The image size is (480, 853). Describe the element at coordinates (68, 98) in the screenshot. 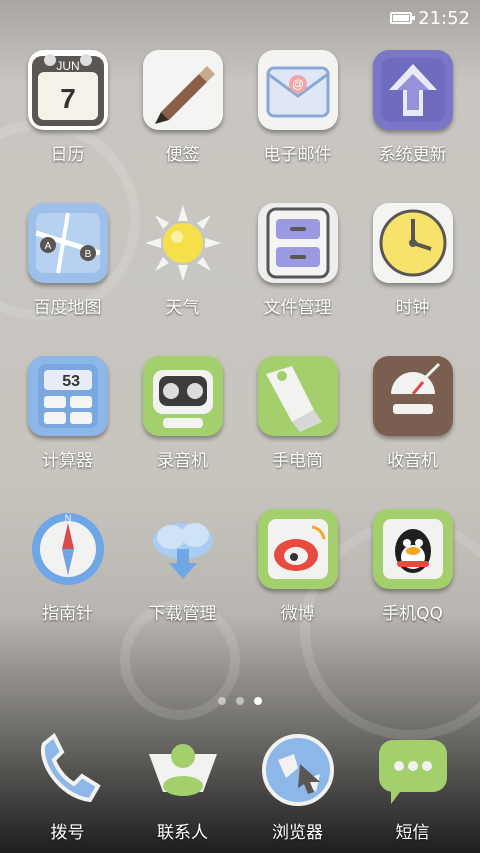

I see `svg-text: 7` at that location.